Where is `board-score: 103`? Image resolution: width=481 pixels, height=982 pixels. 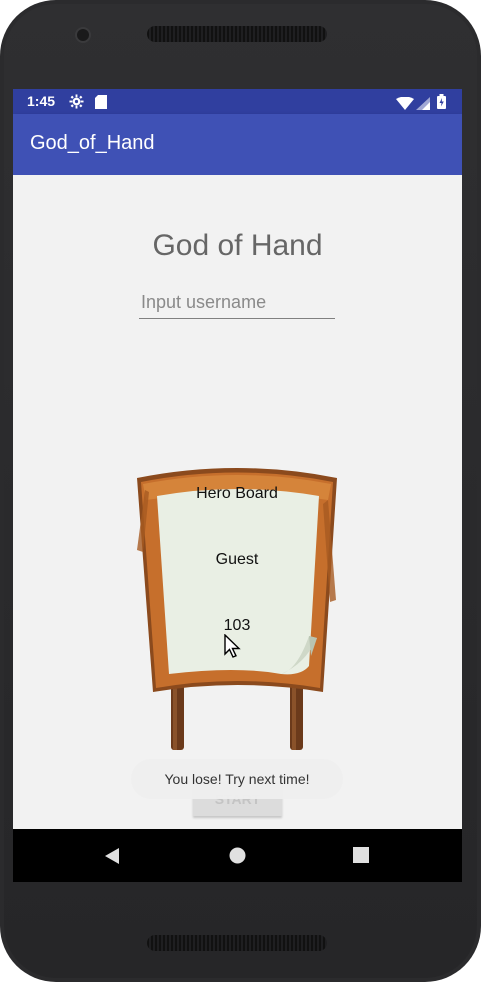 board-score: 103 is located at coordinates (237, 625).